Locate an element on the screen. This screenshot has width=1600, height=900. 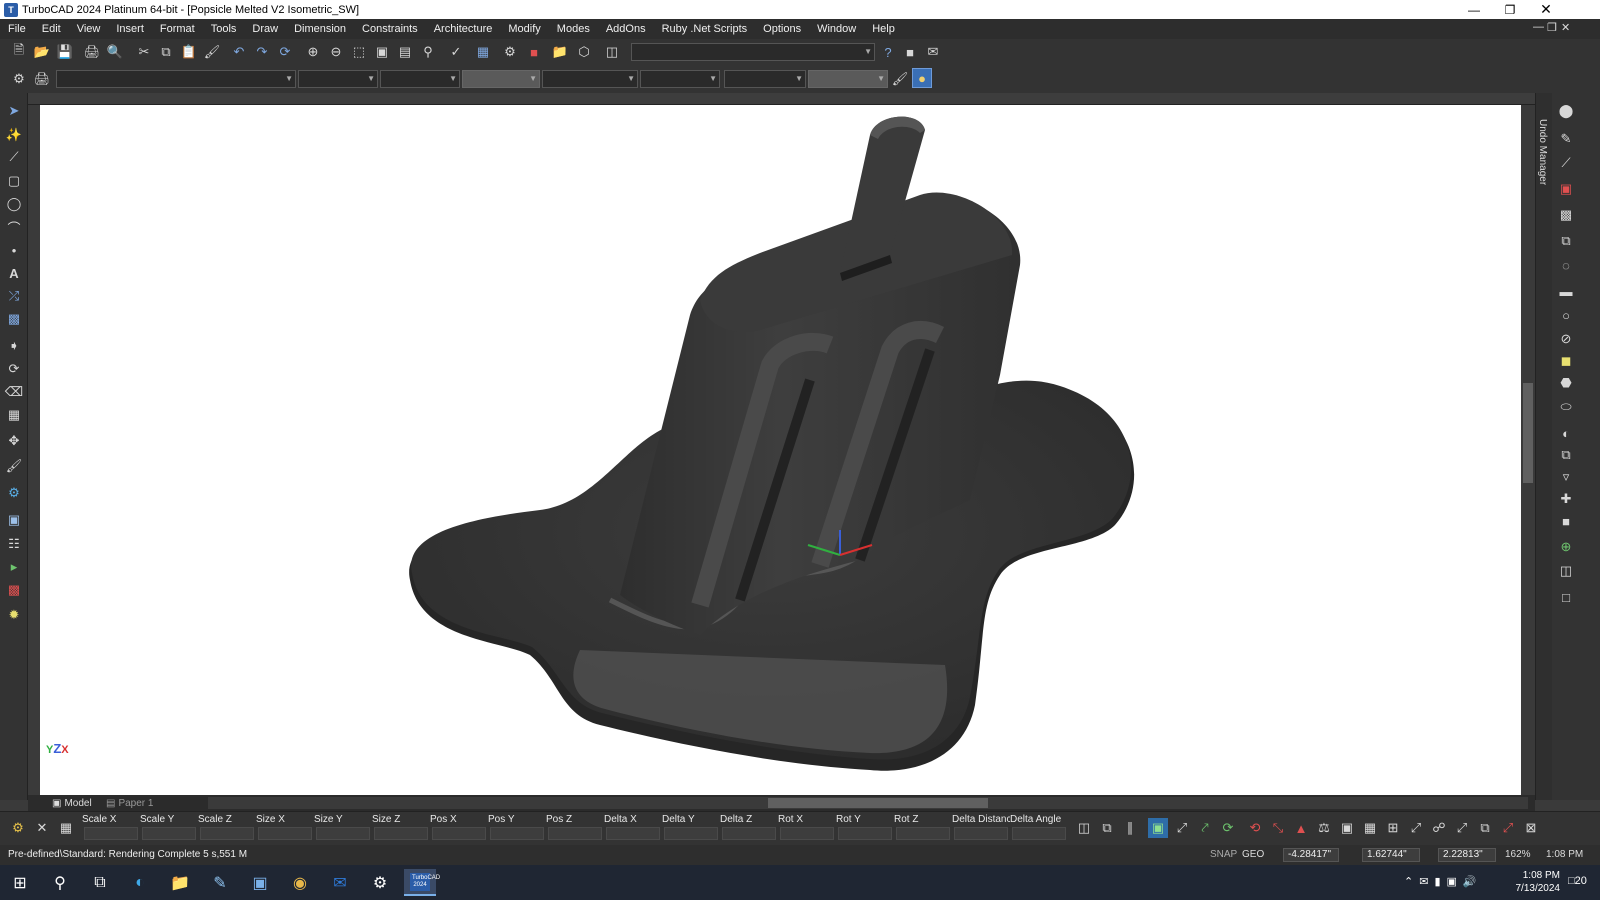
menu-insert: Insert is located at coordinates (130, 29).